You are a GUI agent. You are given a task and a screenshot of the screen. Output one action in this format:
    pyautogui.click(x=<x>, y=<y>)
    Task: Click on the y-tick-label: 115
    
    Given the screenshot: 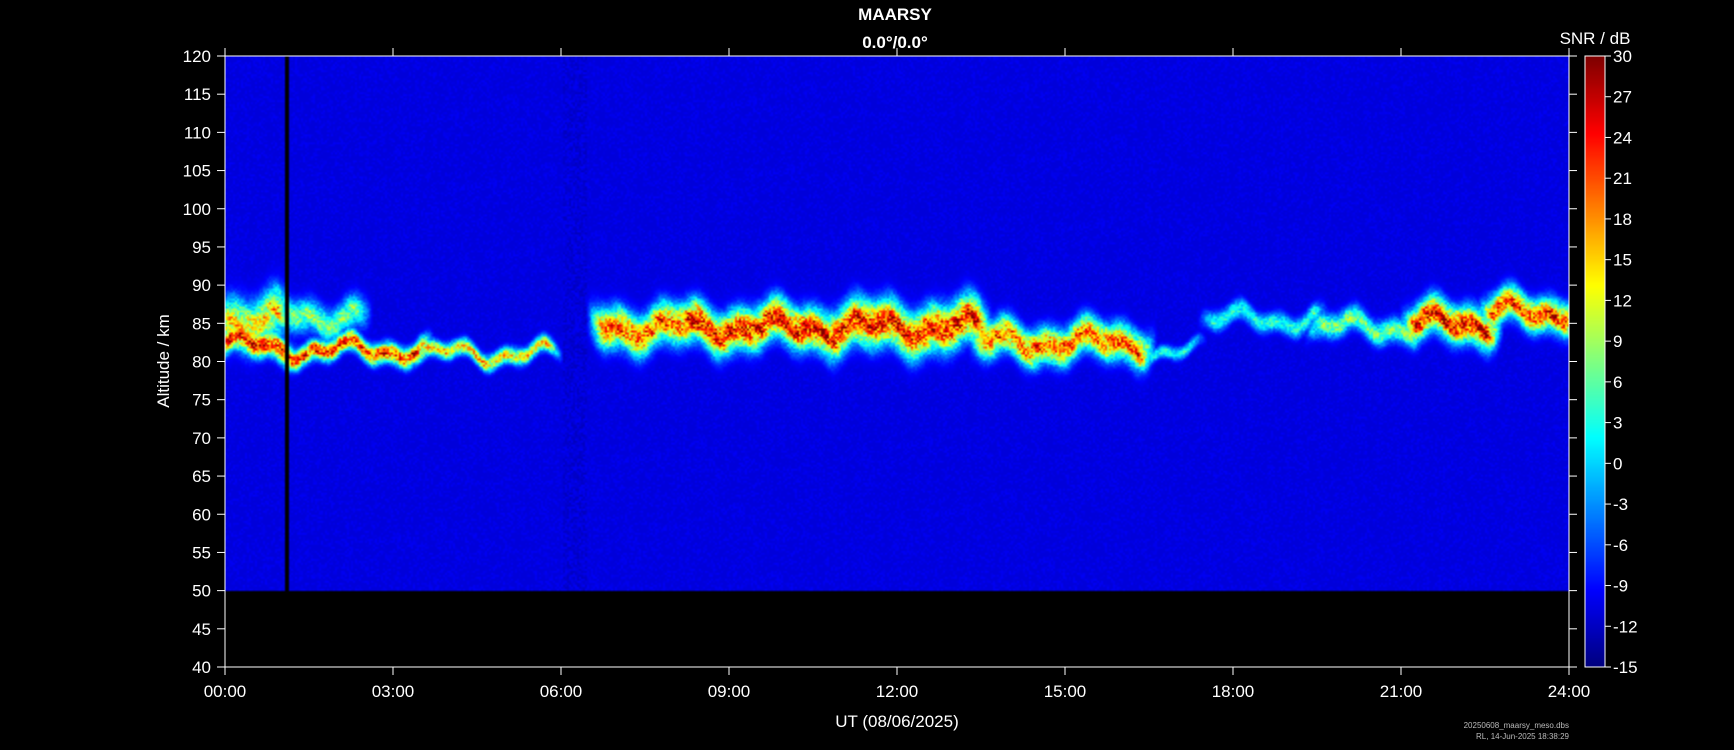 What is the action you would take?
    pyautogui.click(x=197, y=94)
    